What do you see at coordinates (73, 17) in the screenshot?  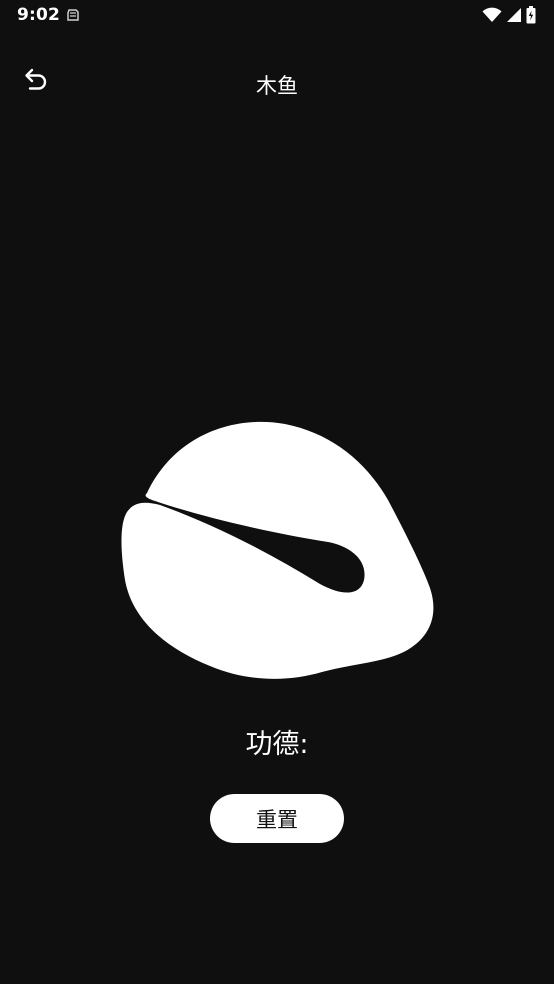 I see `notification-icon` at bounding box center [73, 17].